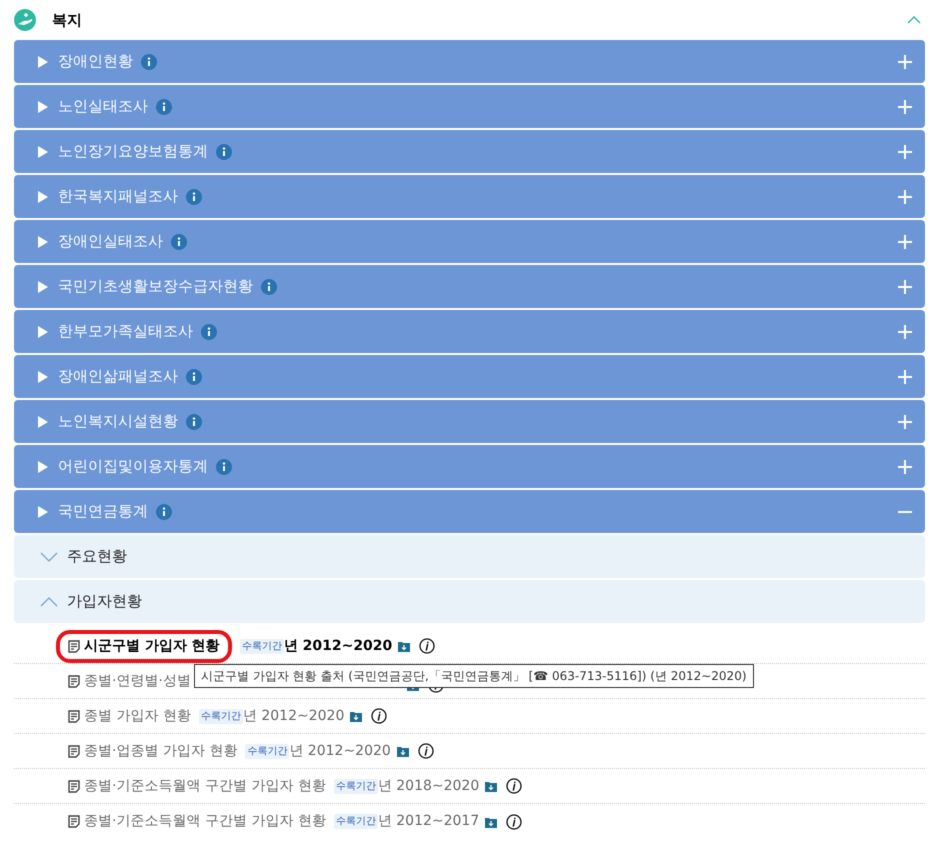 Image resolution: width=939 pixels, height=846 pixels. What do you see at coordinates (469, 106) in the screenshot?
I see `category-bar: 노인실태조사` at bounding box center [469, 106].